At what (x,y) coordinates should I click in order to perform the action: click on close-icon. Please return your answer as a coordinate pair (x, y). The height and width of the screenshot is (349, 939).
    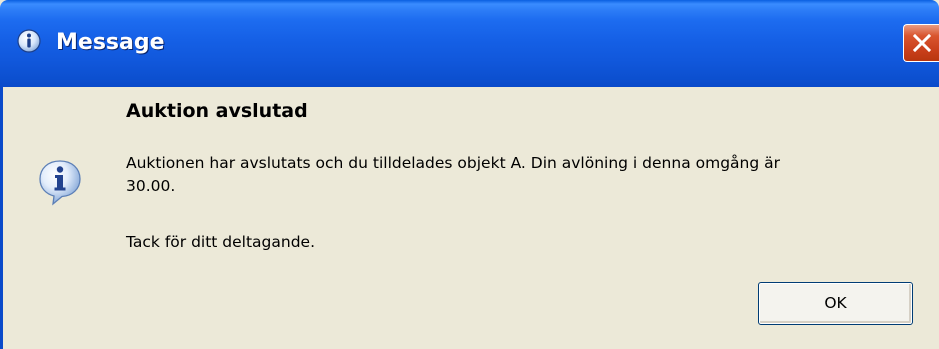
    Looking at the image, I should click on (922, 43).